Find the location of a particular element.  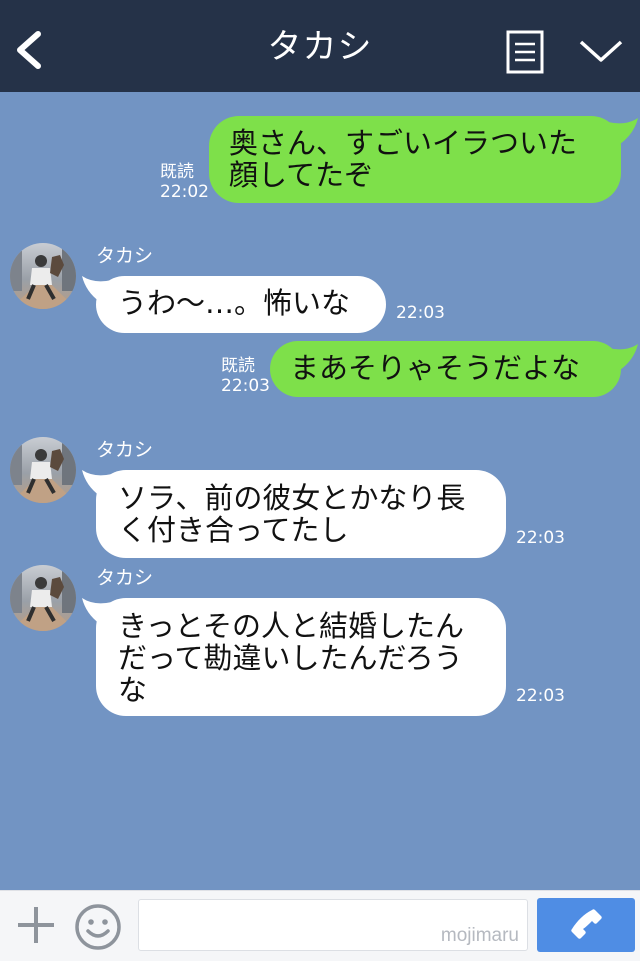

message-bubble: きっとその人と結婚したん だって勘違いしたんだろう な is located at coordinates (301, 657).